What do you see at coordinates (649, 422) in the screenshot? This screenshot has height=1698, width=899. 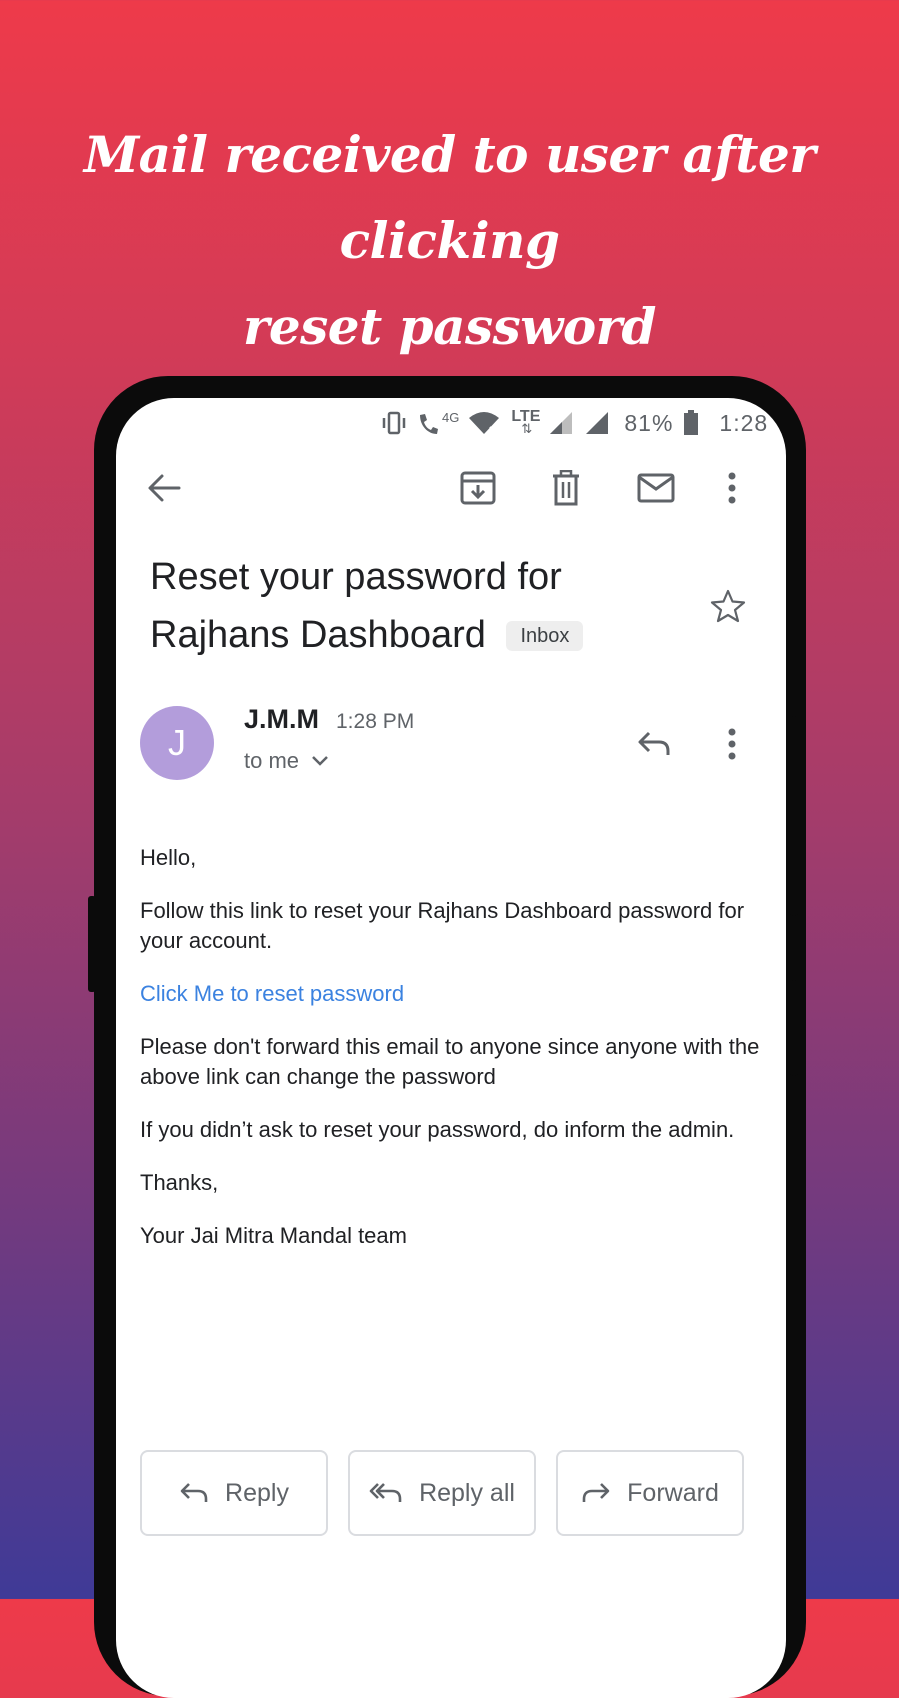 I see `battery-percent: 81%` at bounding box center [649, 422].